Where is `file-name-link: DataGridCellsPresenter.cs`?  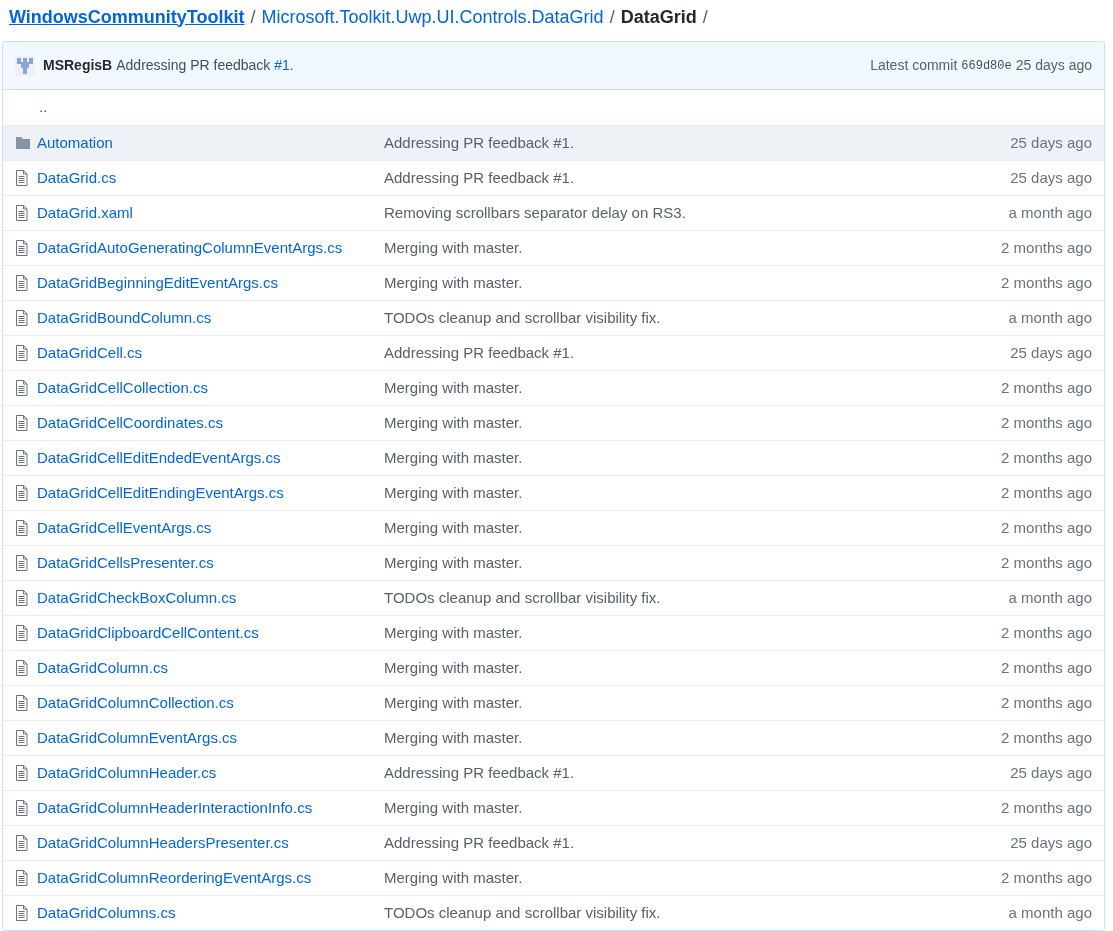 file-name-link: DataGridCellsPresenter.cs is located at coordinates (210, 563).